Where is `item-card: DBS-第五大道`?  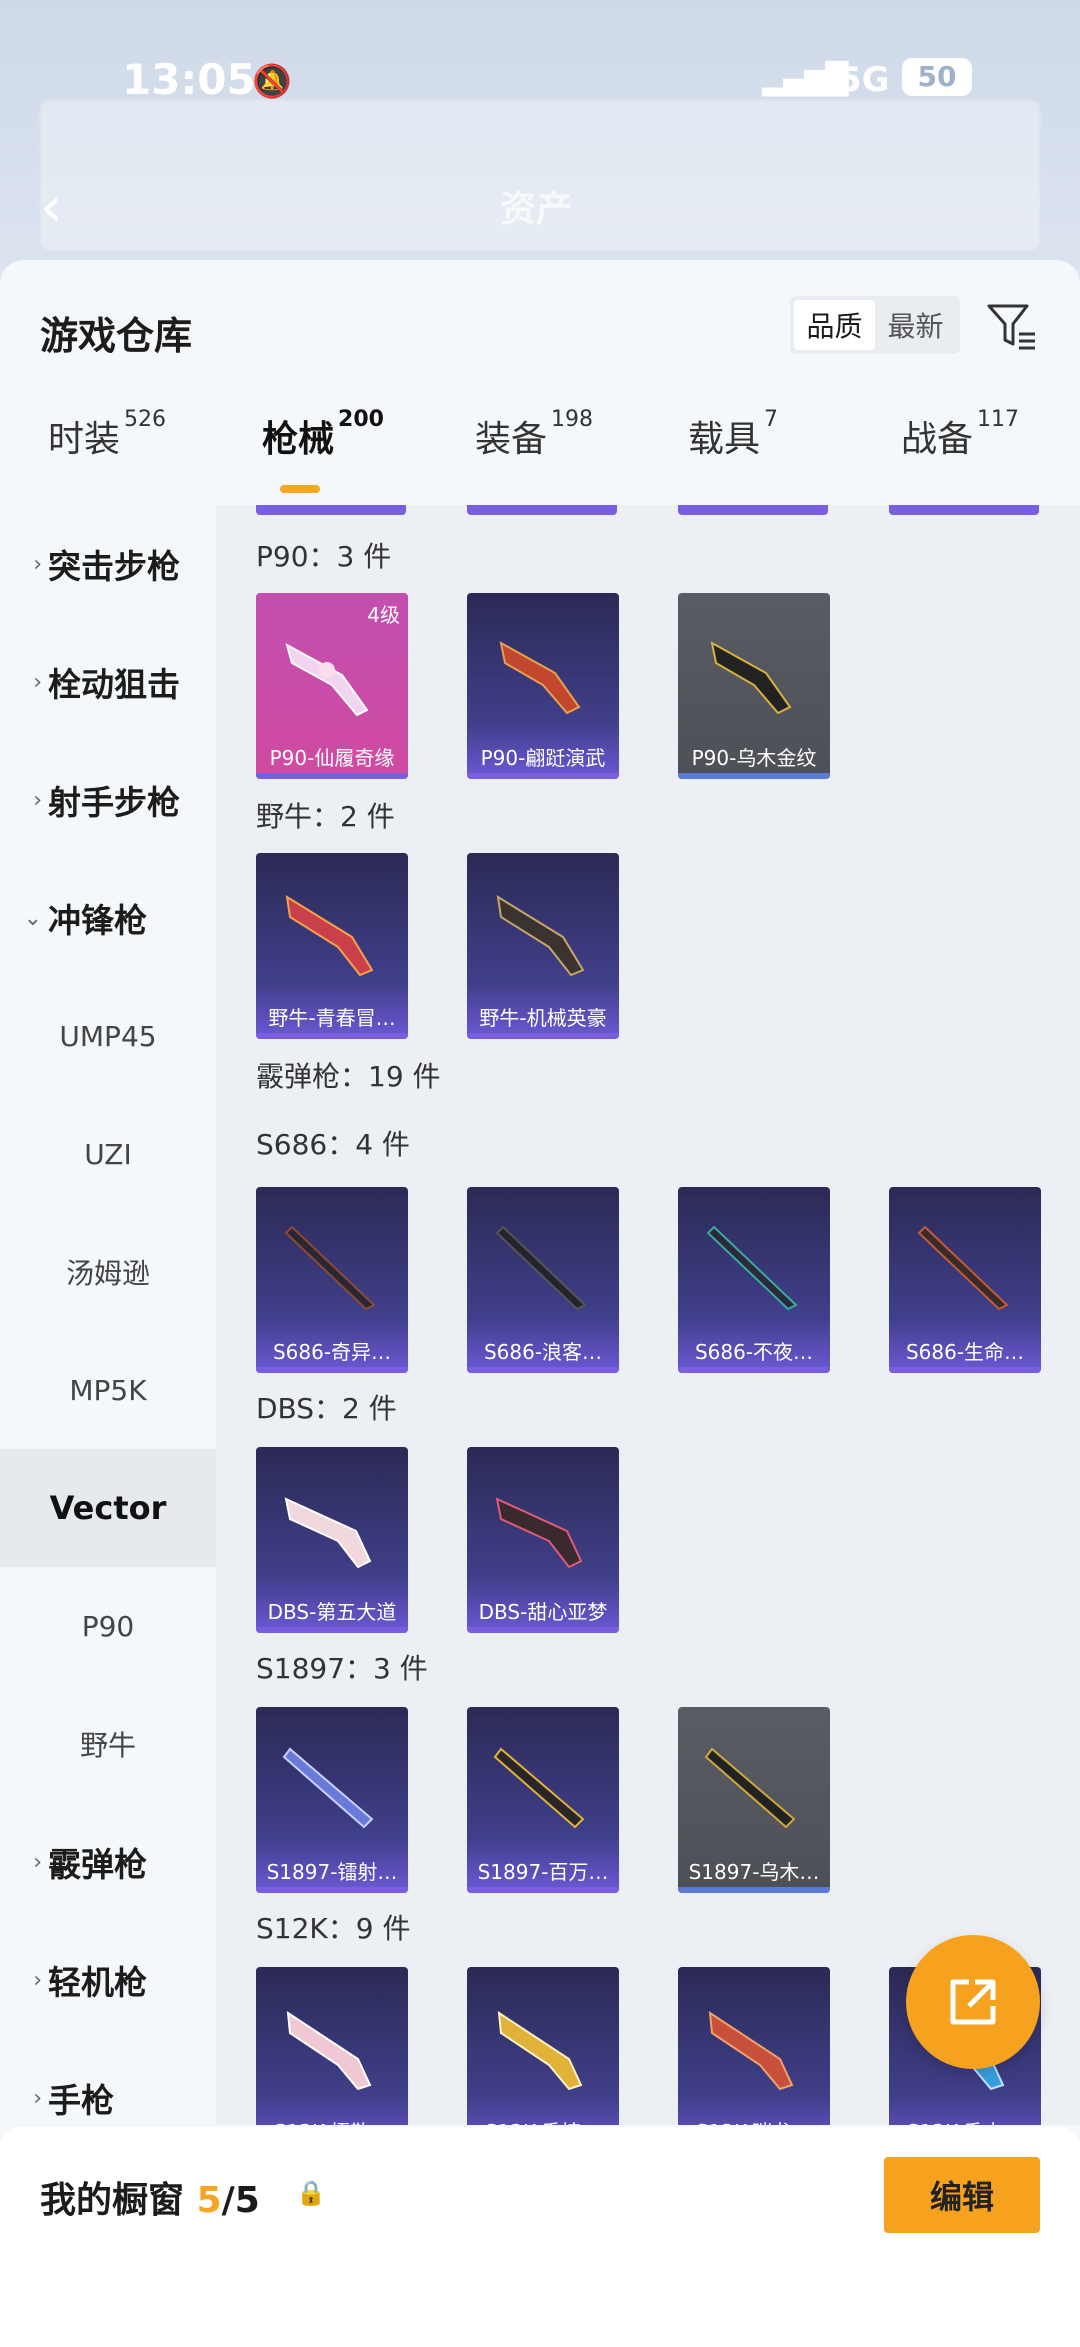
item-card: DBS-第五大道 is located at coordinates (332, 1540).